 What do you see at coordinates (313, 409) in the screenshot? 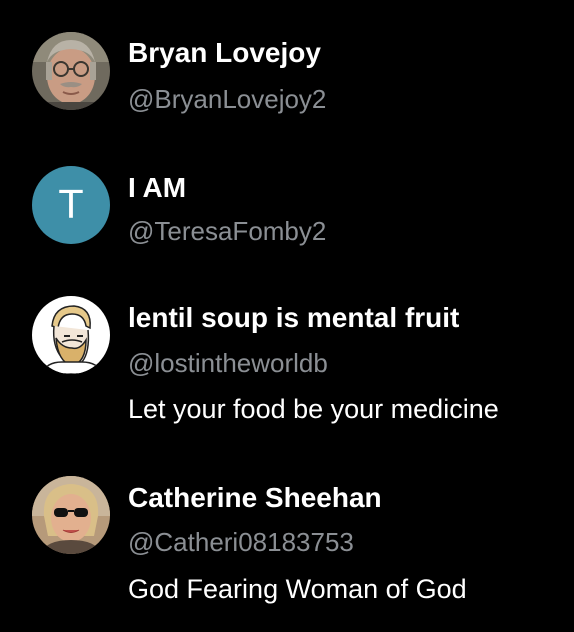
I see `user-bio: Let your food be your medicine` at bounding box center [313, 409].